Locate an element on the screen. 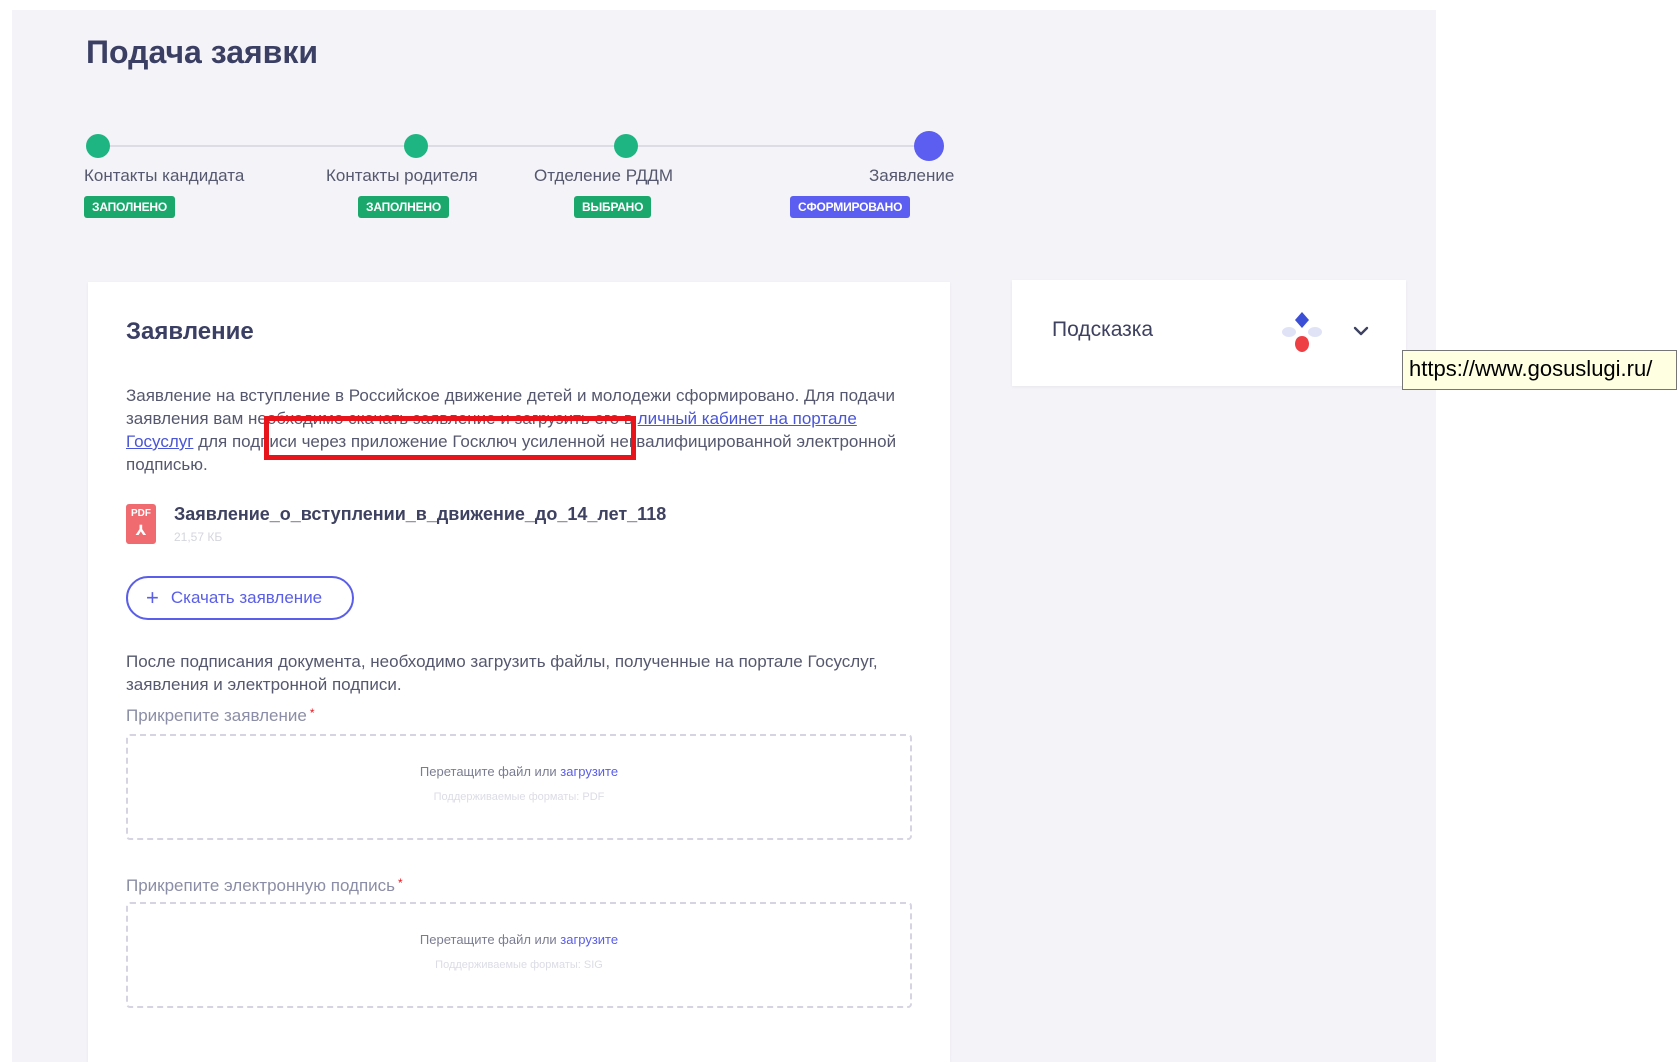  supported-formats: Поддерживаемые форматы: SIG is located at coordinates (519, 965).